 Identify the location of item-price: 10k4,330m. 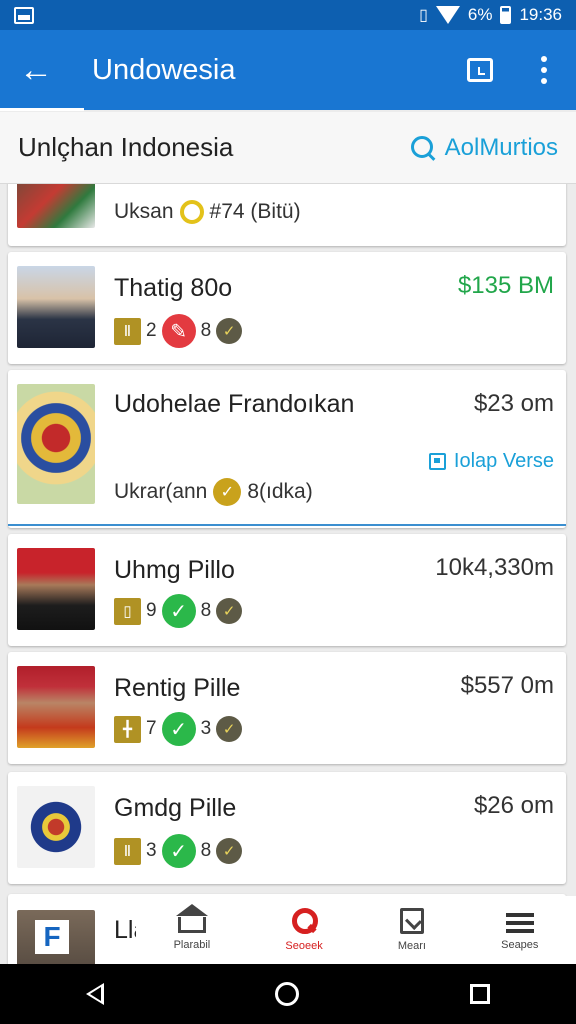
(494, 567).